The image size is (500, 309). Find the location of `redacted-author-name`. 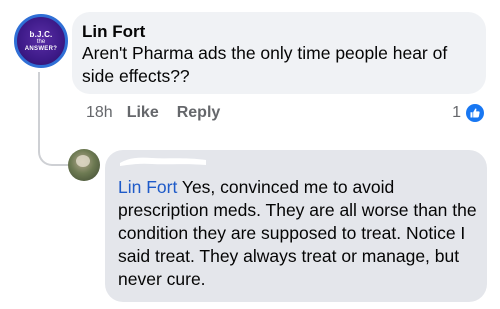

redacted-author-name is located at coordinates (163, 161).